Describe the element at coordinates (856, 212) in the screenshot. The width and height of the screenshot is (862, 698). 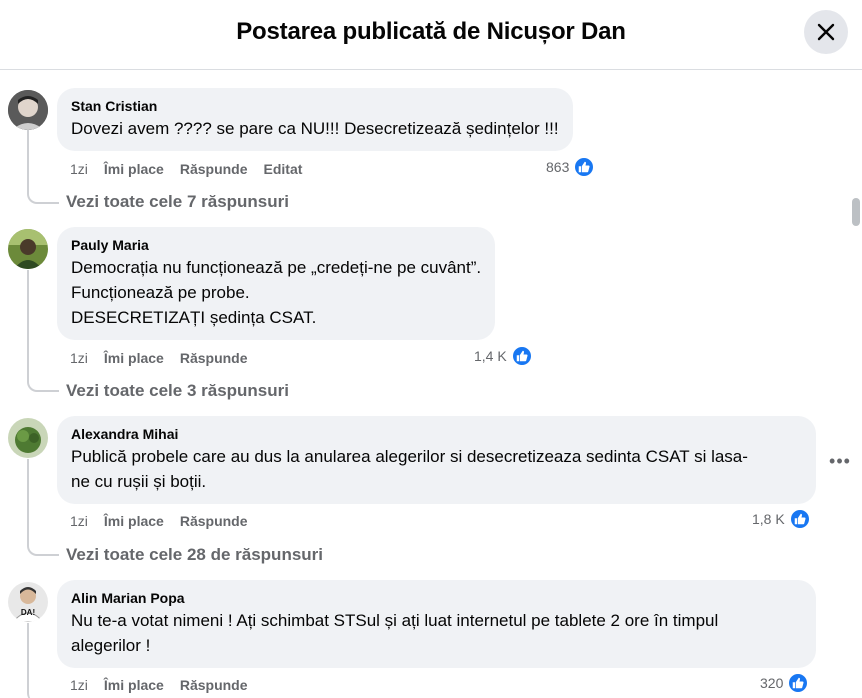
I see `scrollbar-thumb` at that location.